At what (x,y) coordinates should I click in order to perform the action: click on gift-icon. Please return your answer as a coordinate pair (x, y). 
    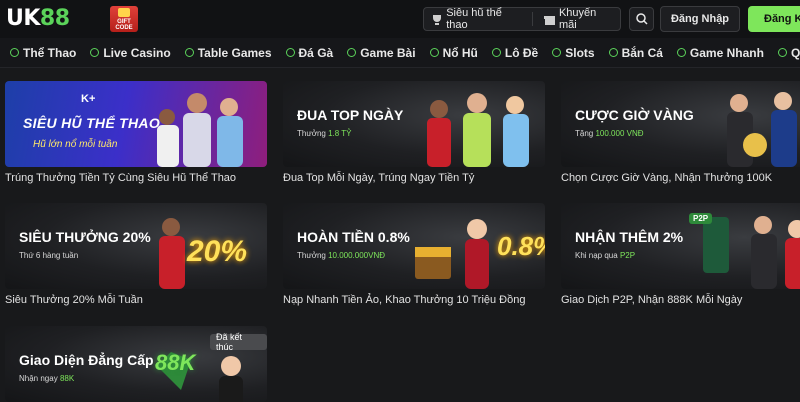
    Looking at the image, I should click on (549, 20).